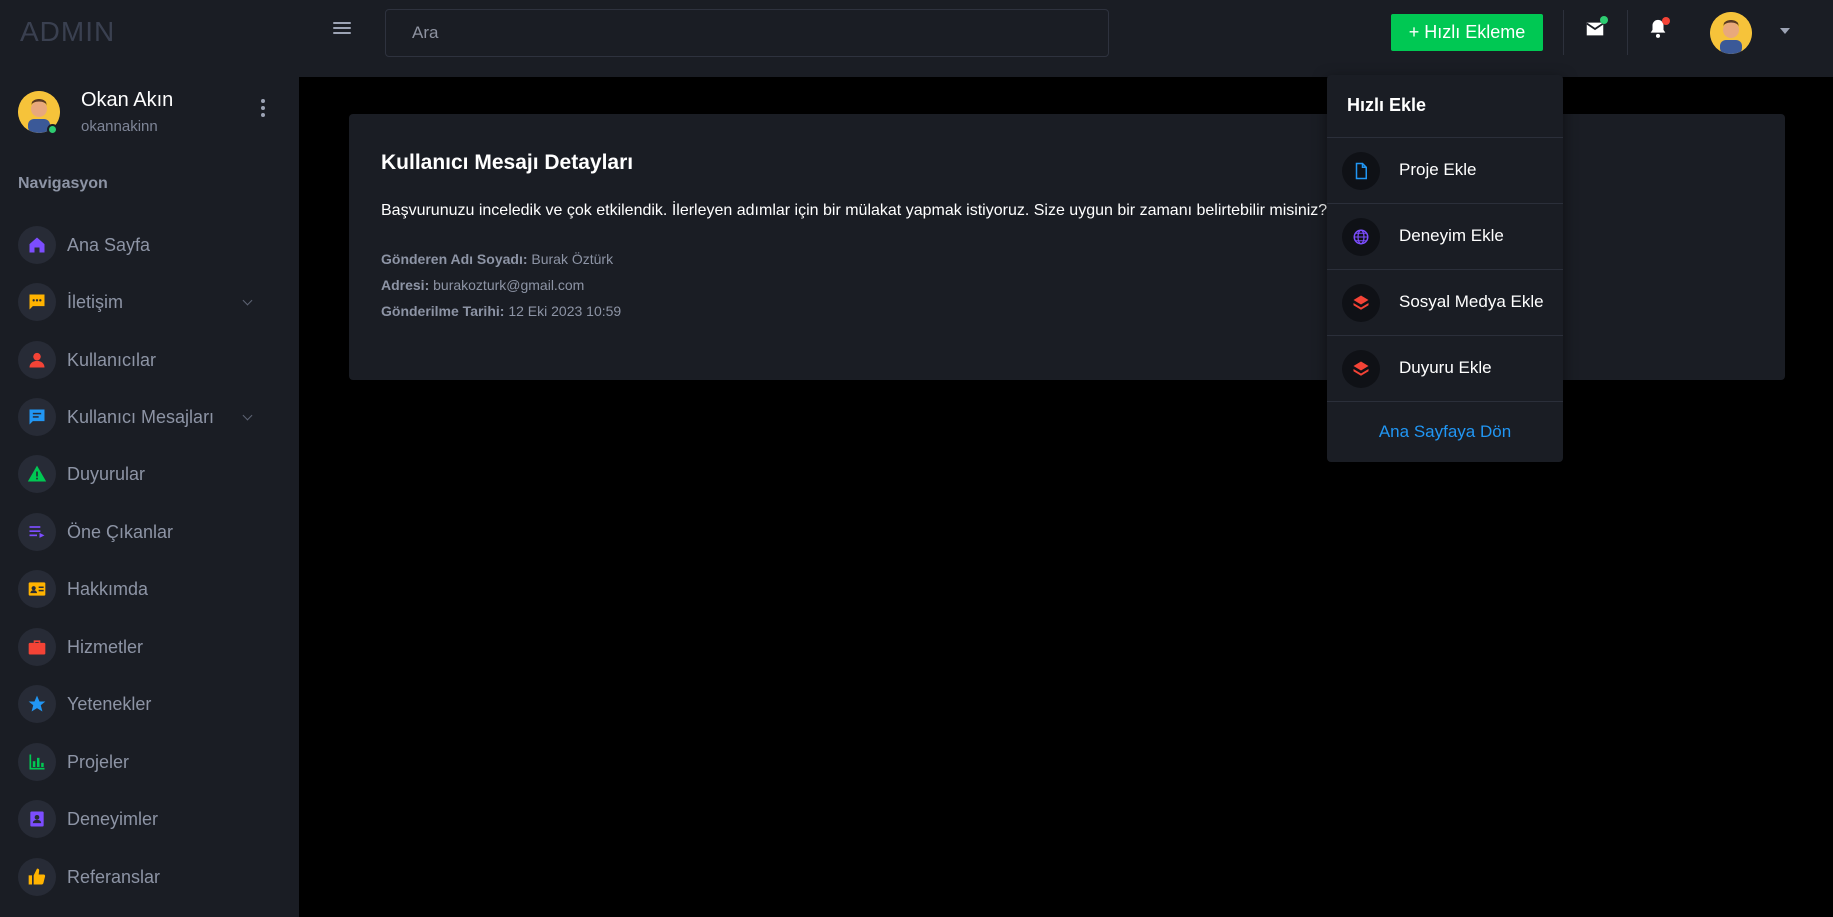 This screenshot has height=917, width=1833. Describe the element at coordinates (1451, 235) in the screenshot. I see `menu-item-label: Deneyim Ekle` at that location.